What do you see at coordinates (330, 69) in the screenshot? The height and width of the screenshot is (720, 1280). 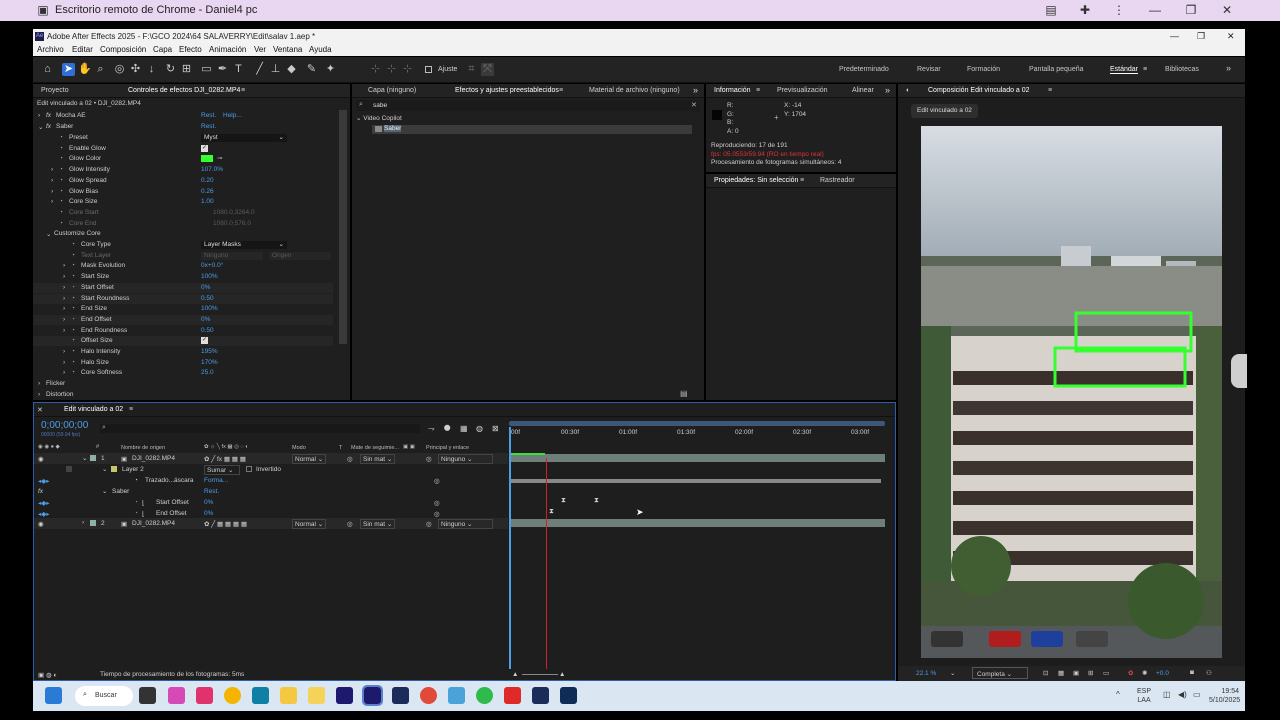 I see `puppet-tool-icon: ✦` at bounding box center [330, 69].